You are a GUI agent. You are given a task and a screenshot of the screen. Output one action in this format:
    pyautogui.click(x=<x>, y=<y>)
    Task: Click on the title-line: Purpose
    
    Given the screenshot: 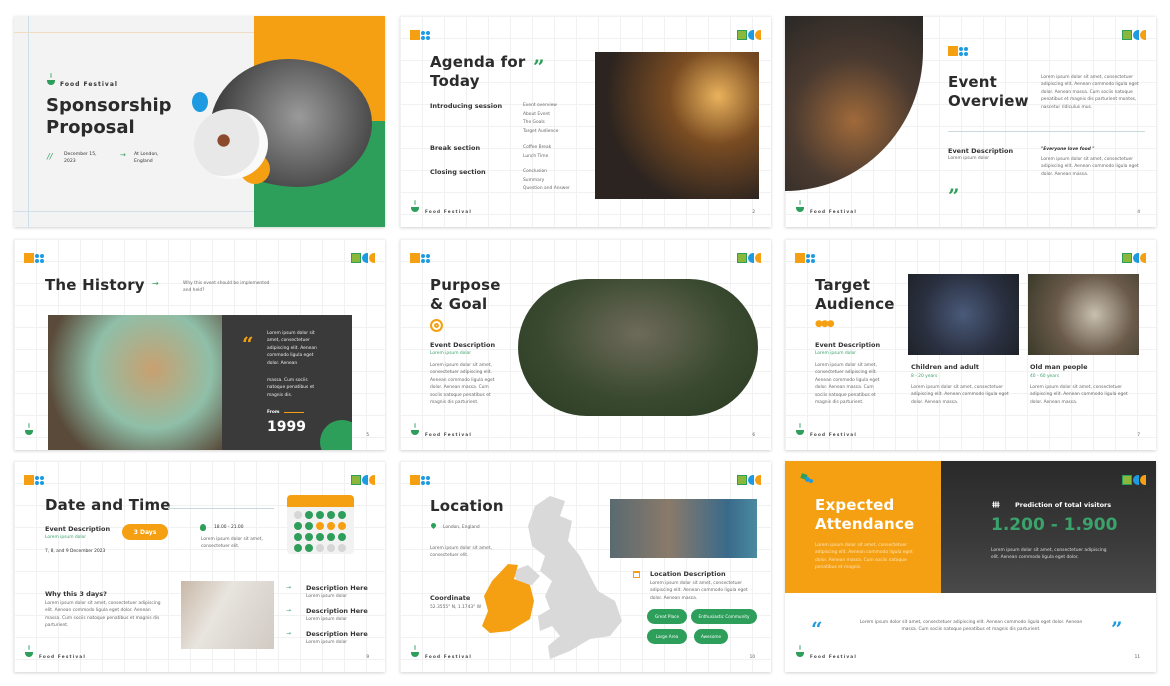 What is the action you would take?
    pyautogui.click(x=465, y=285)
    